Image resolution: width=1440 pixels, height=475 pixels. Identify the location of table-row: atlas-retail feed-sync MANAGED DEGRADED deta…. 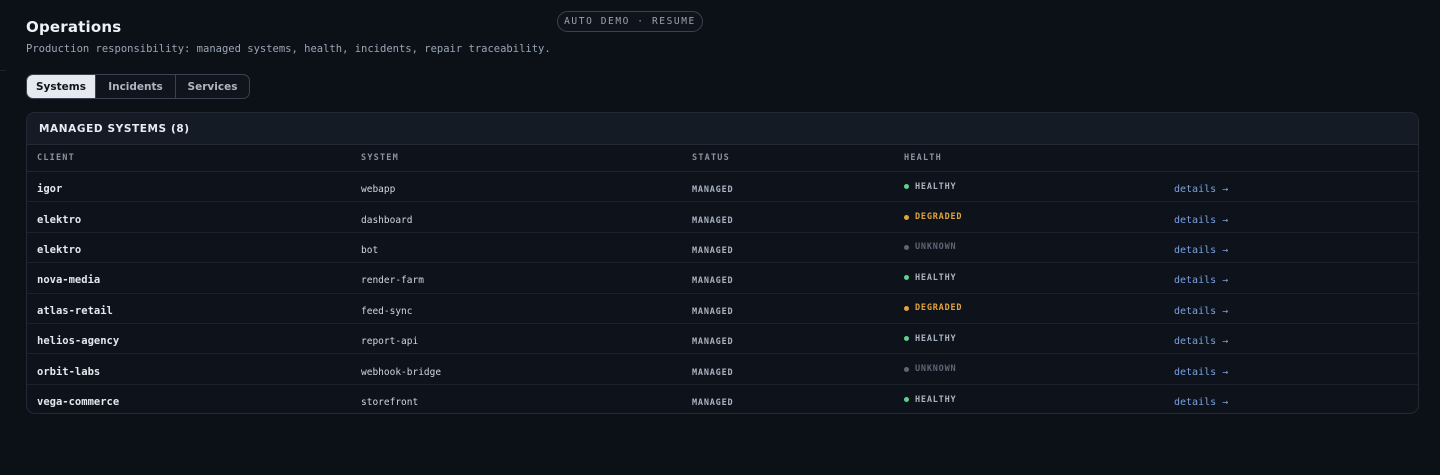
(722, 309).